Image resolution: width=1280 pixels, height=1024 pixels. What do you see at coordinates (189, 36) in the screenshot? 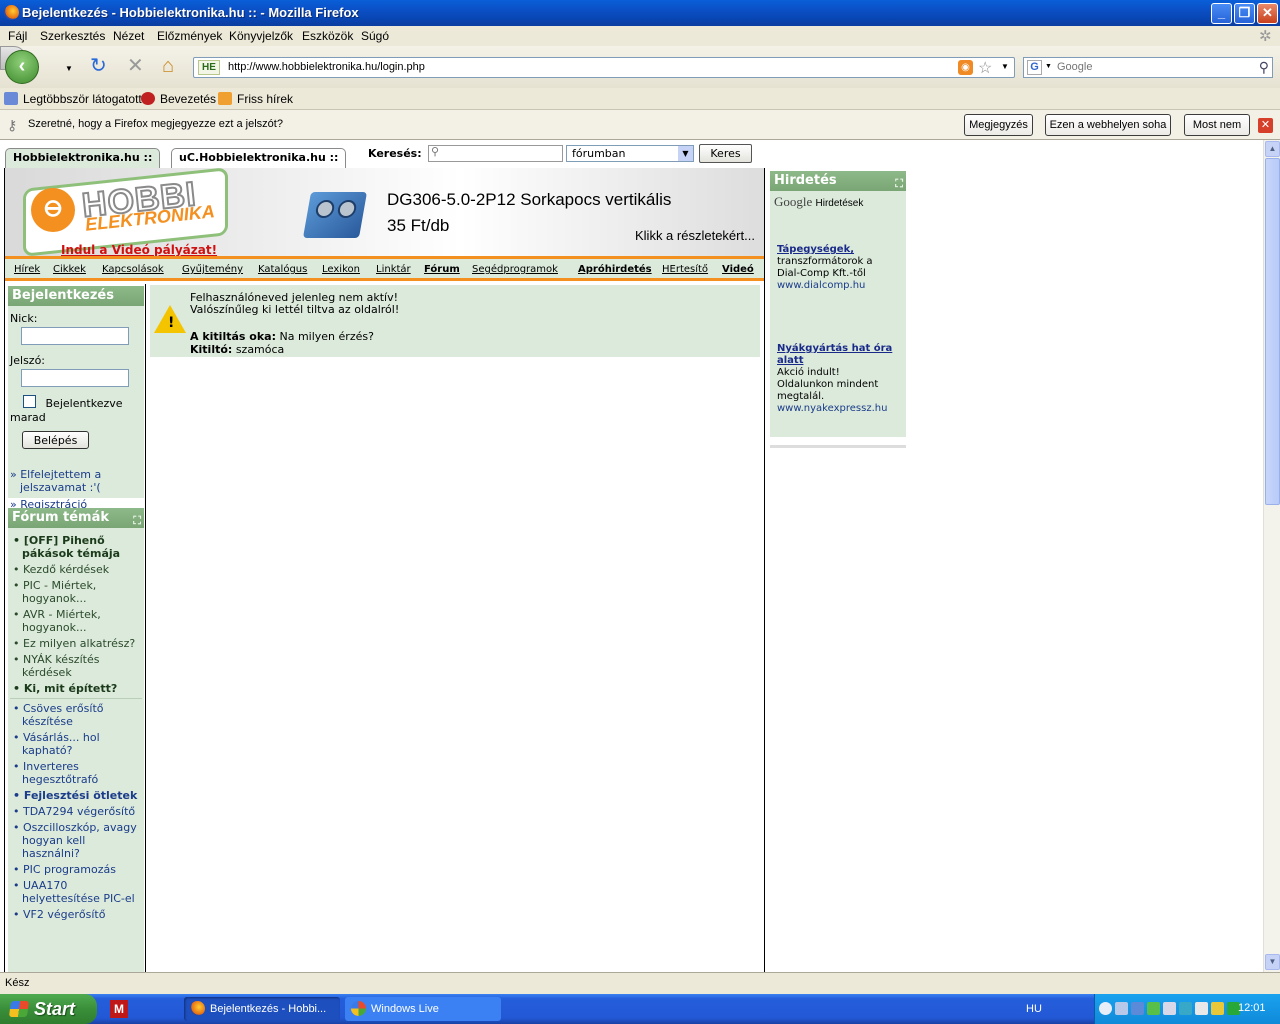
I see `menu-history: Előzmények` at bounding box center [189, 36].